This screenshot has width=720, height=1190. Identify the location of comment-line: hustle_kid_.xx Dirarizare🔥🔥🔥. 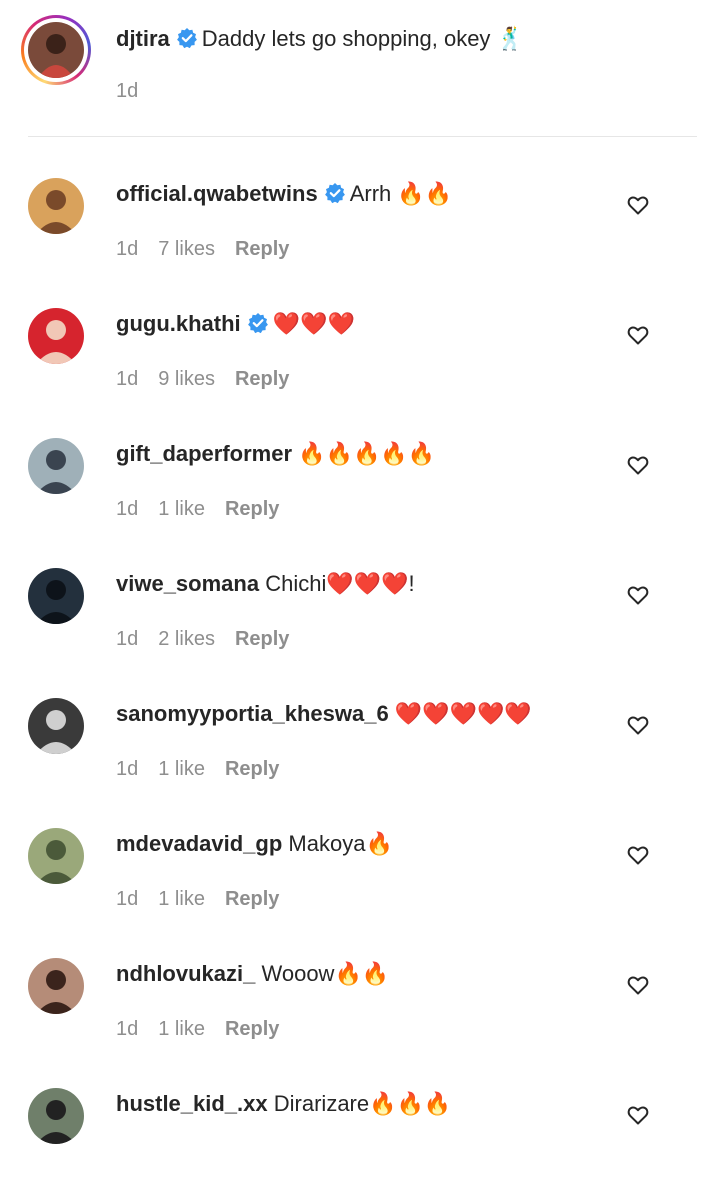
(283, 1104).